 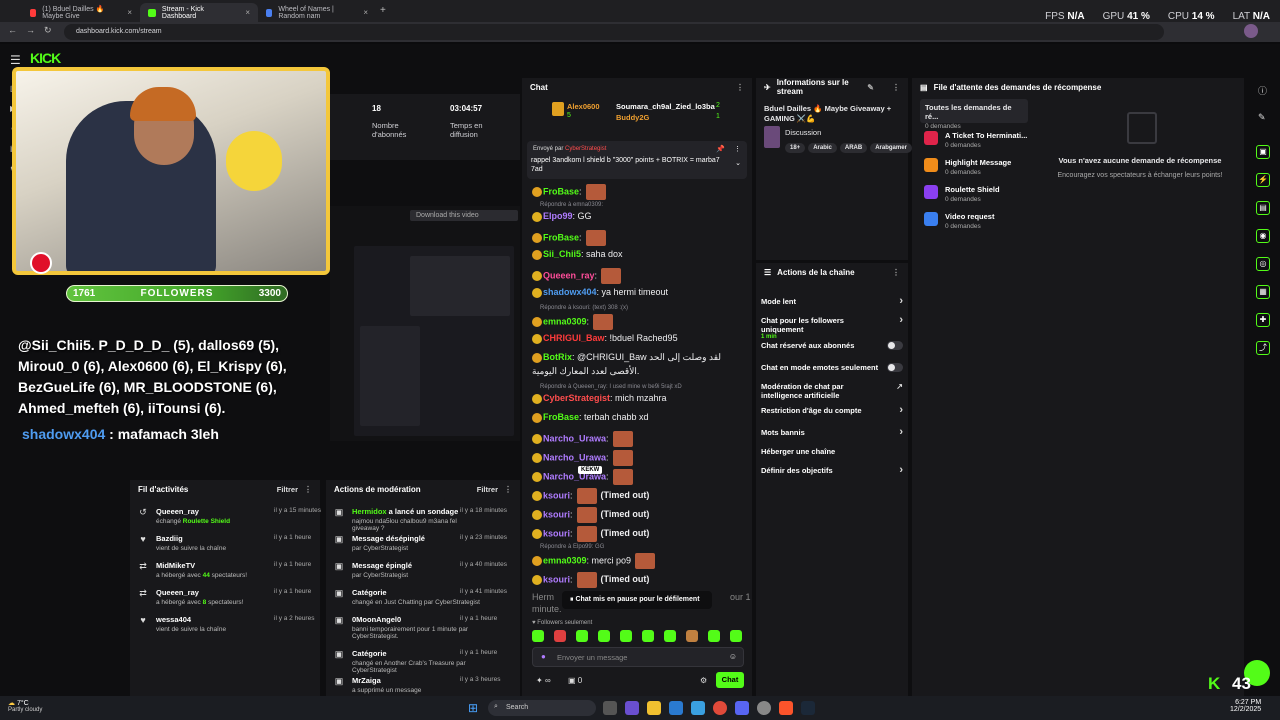 I want to click on taskbar-search: ⌕ Search, so click(x=542, y=708).